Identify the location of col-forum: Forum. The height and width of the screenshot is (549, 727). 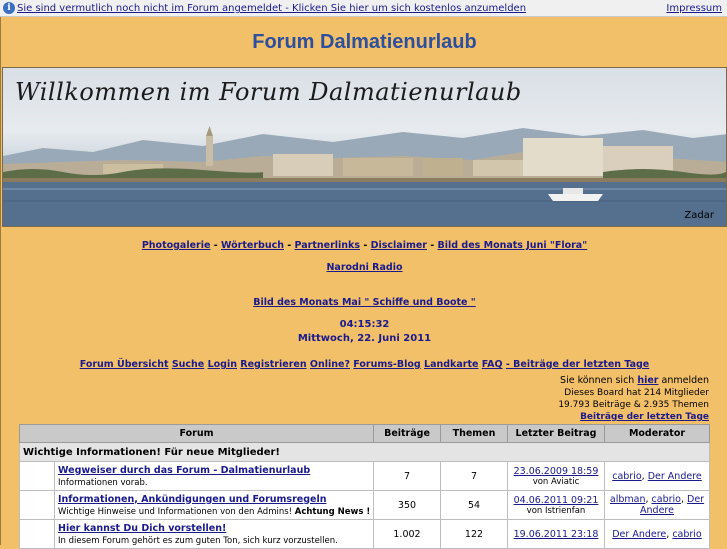
(196, 433).